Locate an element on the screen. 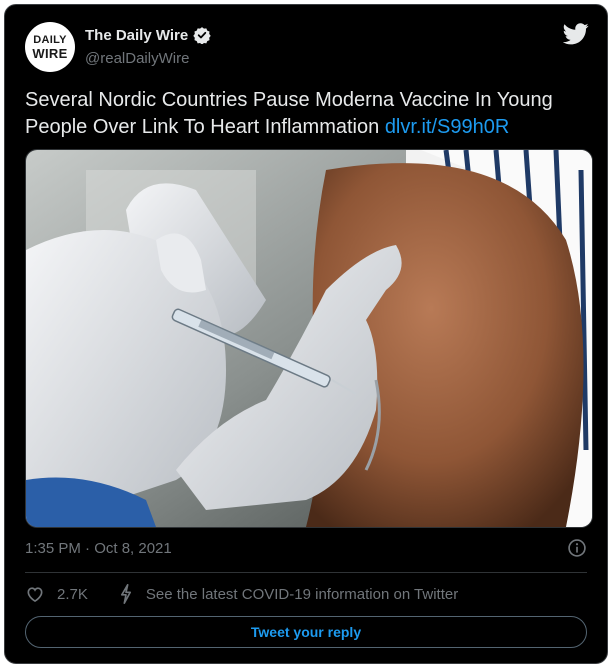 Image resolution: width=614 pixels, height=670 pixels. tweet-reply-button: Tweet your reply is located at coordinates (306, 632).